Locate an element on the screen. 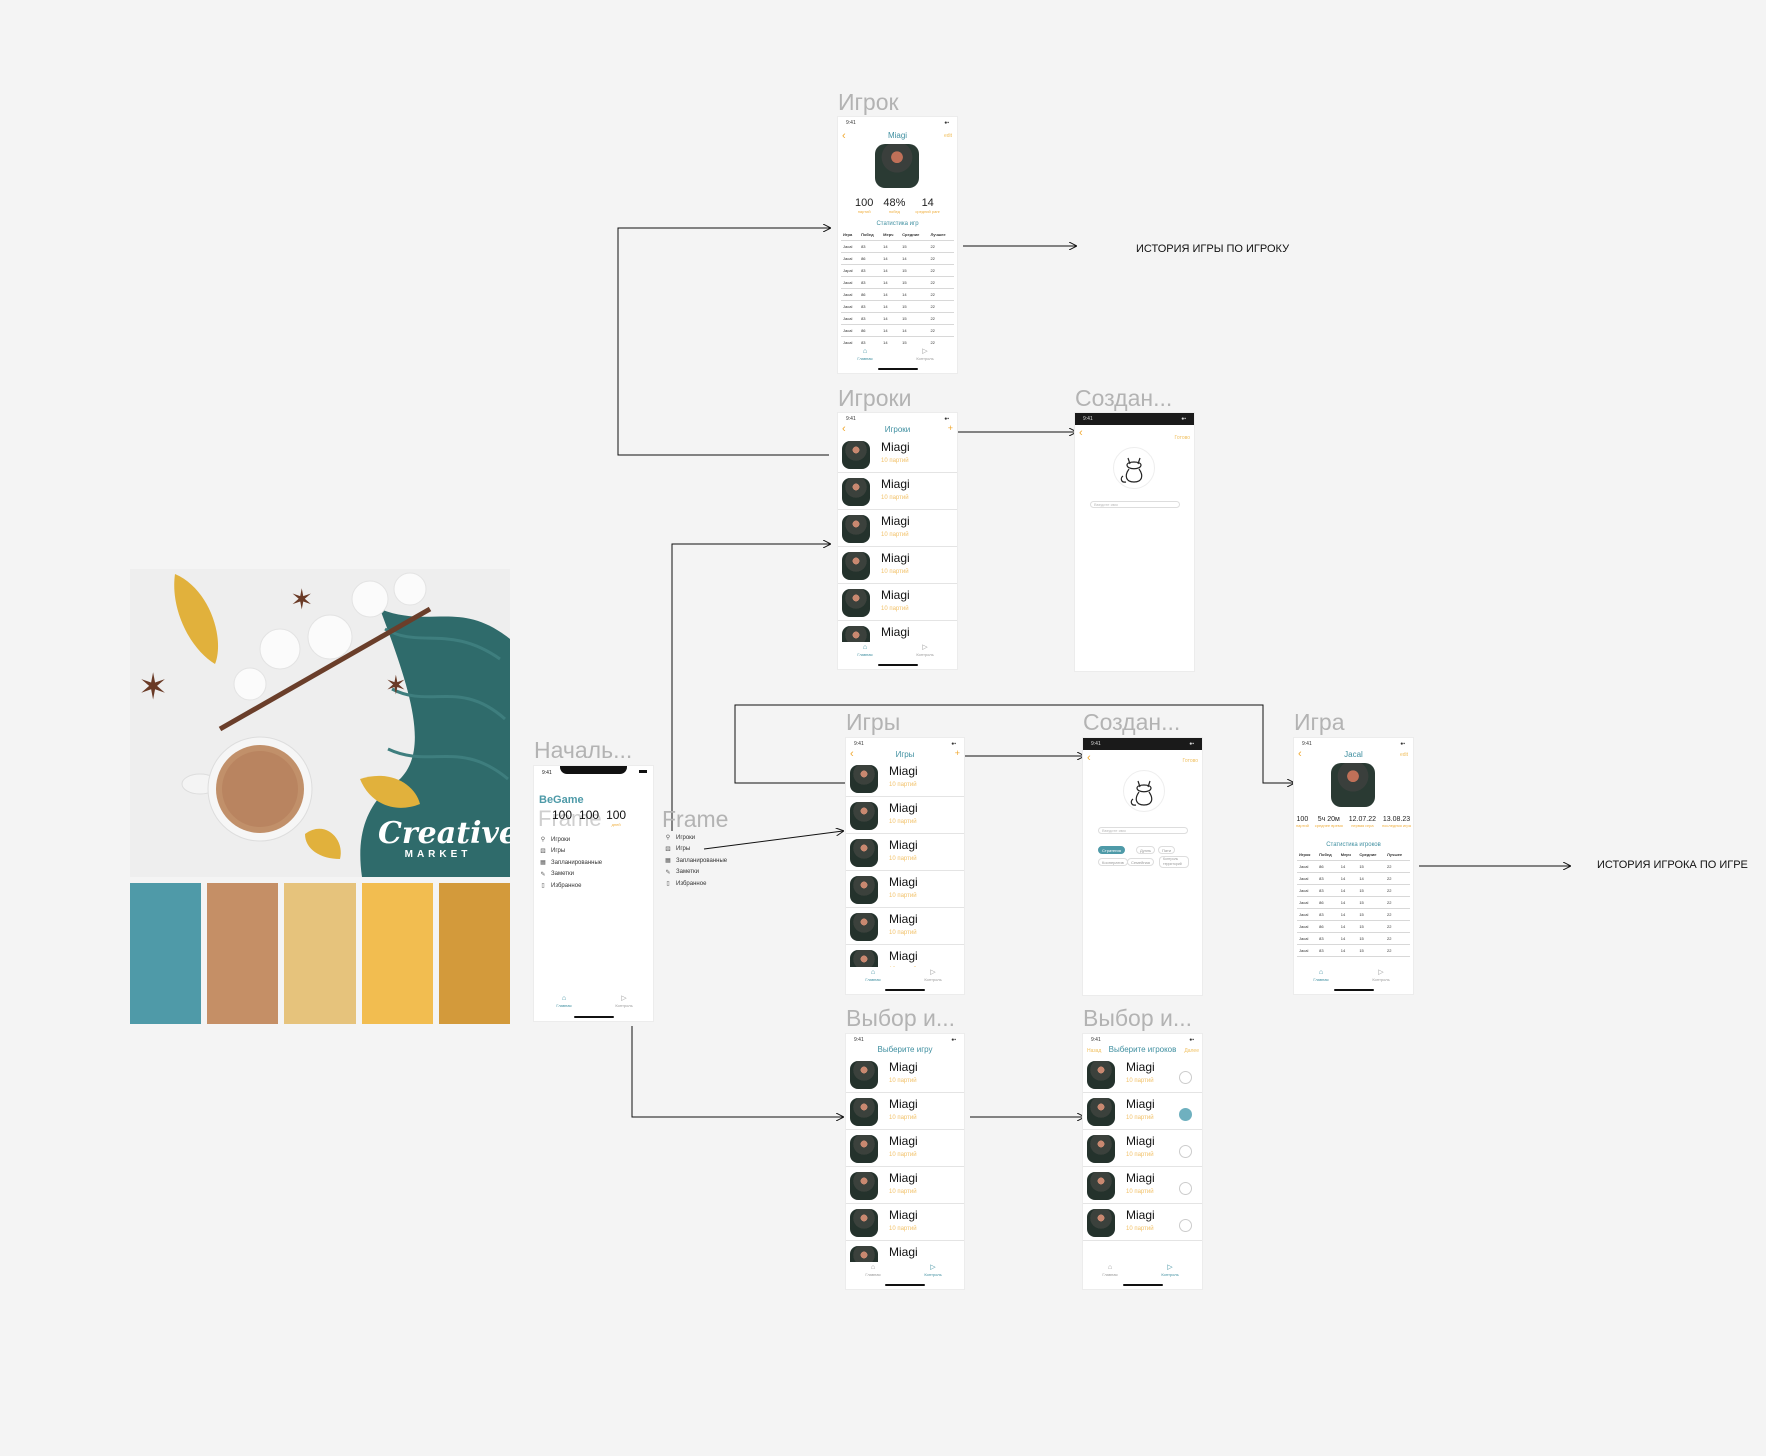 Image resolution: width=1766 pixels, height=1456 pixels. table-row: Japal 83 14 15 22 is located at coordinates (897, 270).